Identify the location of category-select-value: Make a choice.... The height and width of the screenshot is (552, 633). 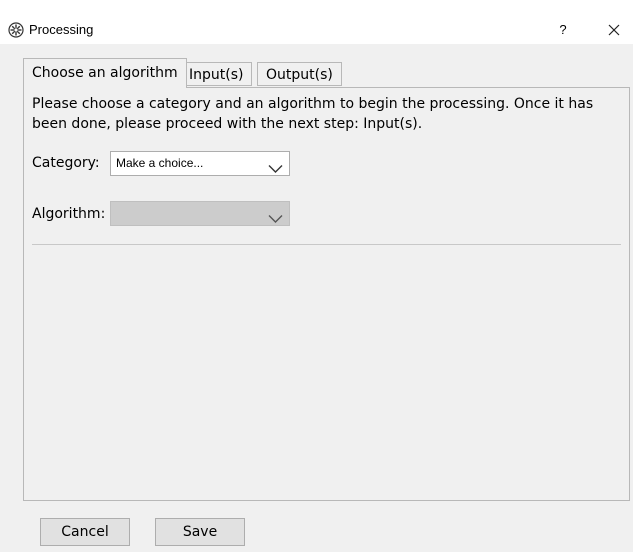
(160, 163).